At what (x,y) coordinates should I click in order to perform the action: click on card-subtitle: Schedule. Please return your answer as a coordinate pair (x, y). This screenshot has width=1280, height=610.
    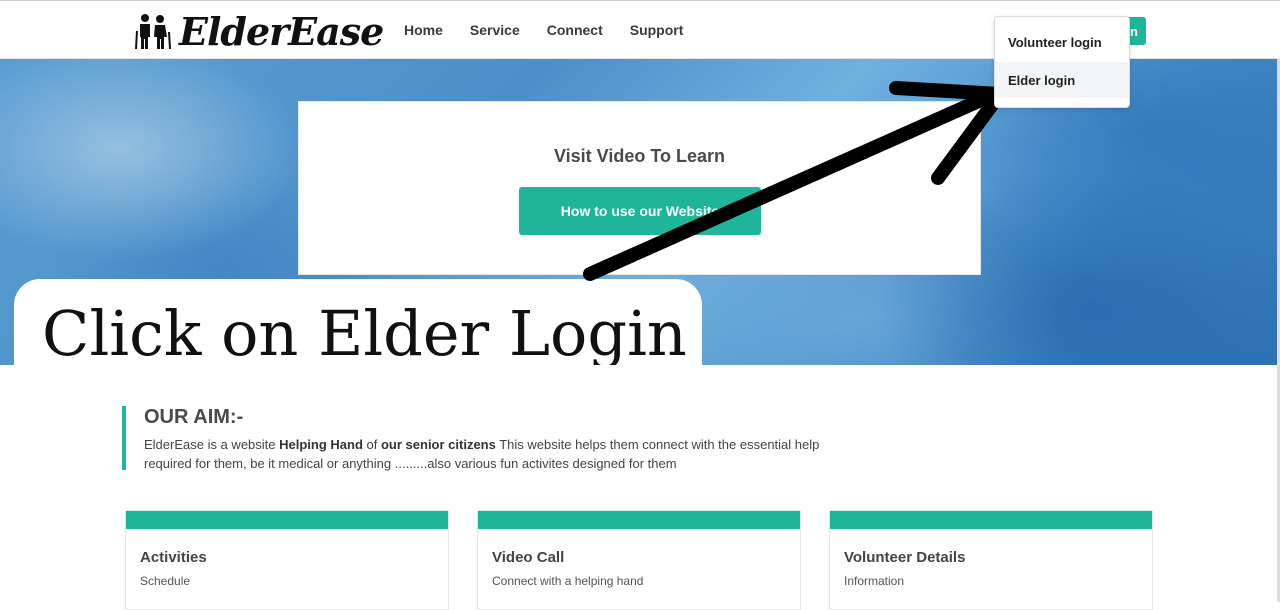
    Looking at the image, I should click on (165, 581).